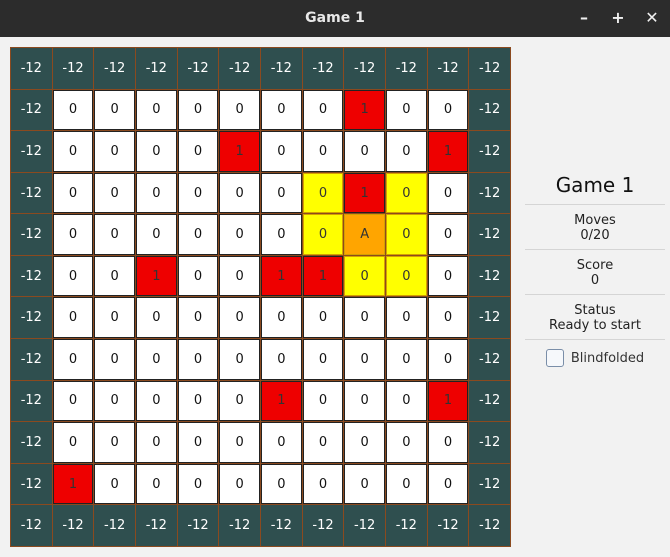 This screenshot has width=670, height=557. What do you see at coordinates (584, 18) in the screenshot?
I see `minimize-button: –` at bounding box center [584, 18].